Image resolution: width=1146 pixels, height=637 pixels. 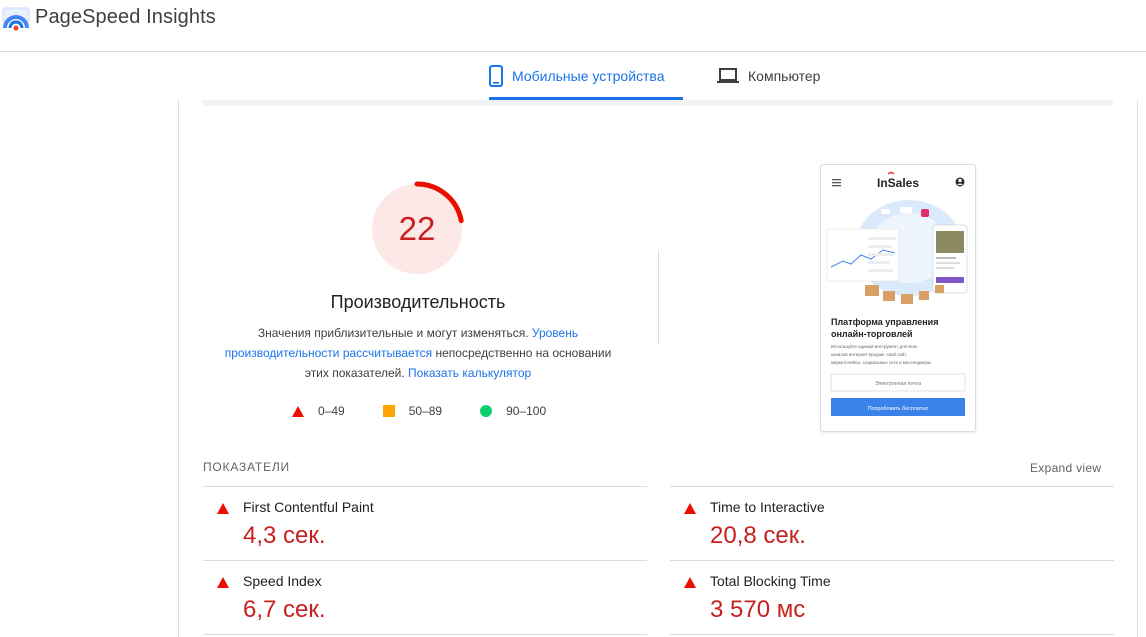 What do you see at coordinates (16, 19) in the screenshot?
I see `pagespeed-logo-icon` at bounding box center [16, 19].